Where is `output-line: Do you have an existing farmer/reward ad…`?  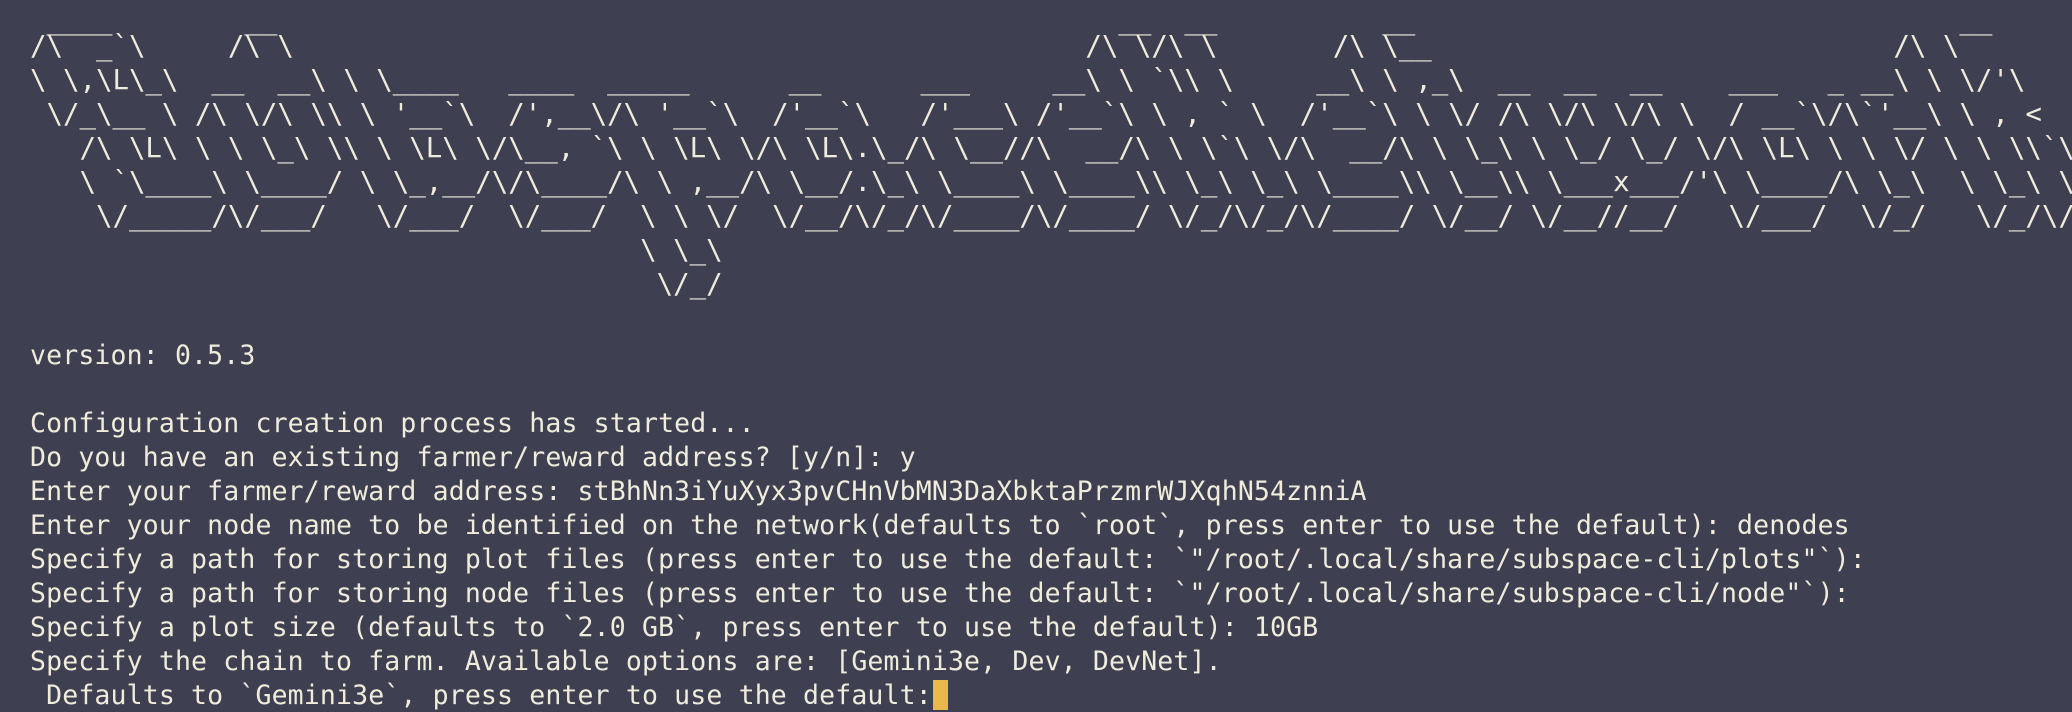 output-line: Do you have an existing farmer/reward ad… is located at coordinates (473, 457).